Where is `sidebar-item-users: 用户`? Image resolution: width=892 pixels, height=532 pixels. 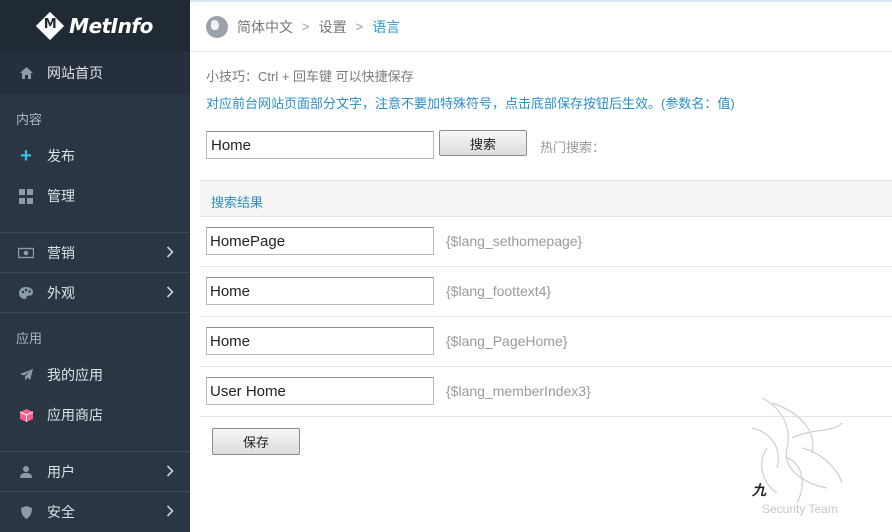
sidebar-item-users: 用户 is located at coordinates (95, 472).